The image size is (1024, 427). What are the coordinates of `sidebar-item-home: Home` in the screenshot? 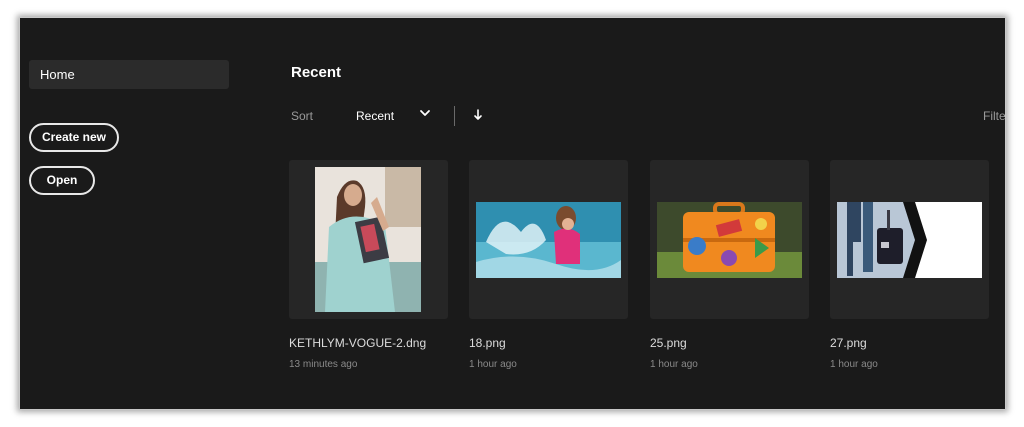 It's located at (129, 74).